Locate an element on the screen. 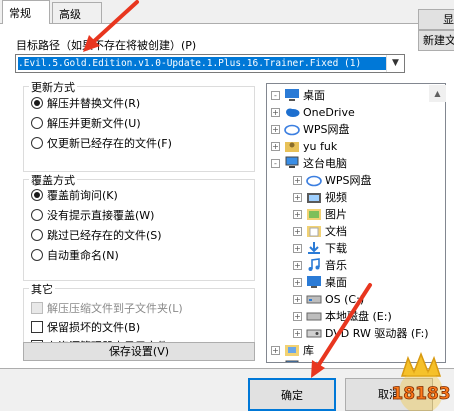  show-button: 显 is located at coordinates (436, 19).